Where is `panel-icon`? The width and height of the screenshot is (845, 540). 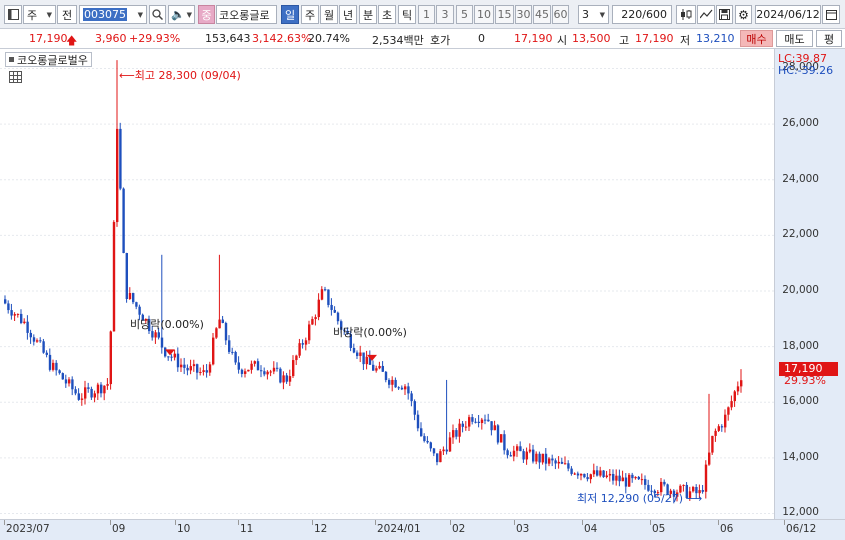
panel-icon is located at coordinates (13, 14).